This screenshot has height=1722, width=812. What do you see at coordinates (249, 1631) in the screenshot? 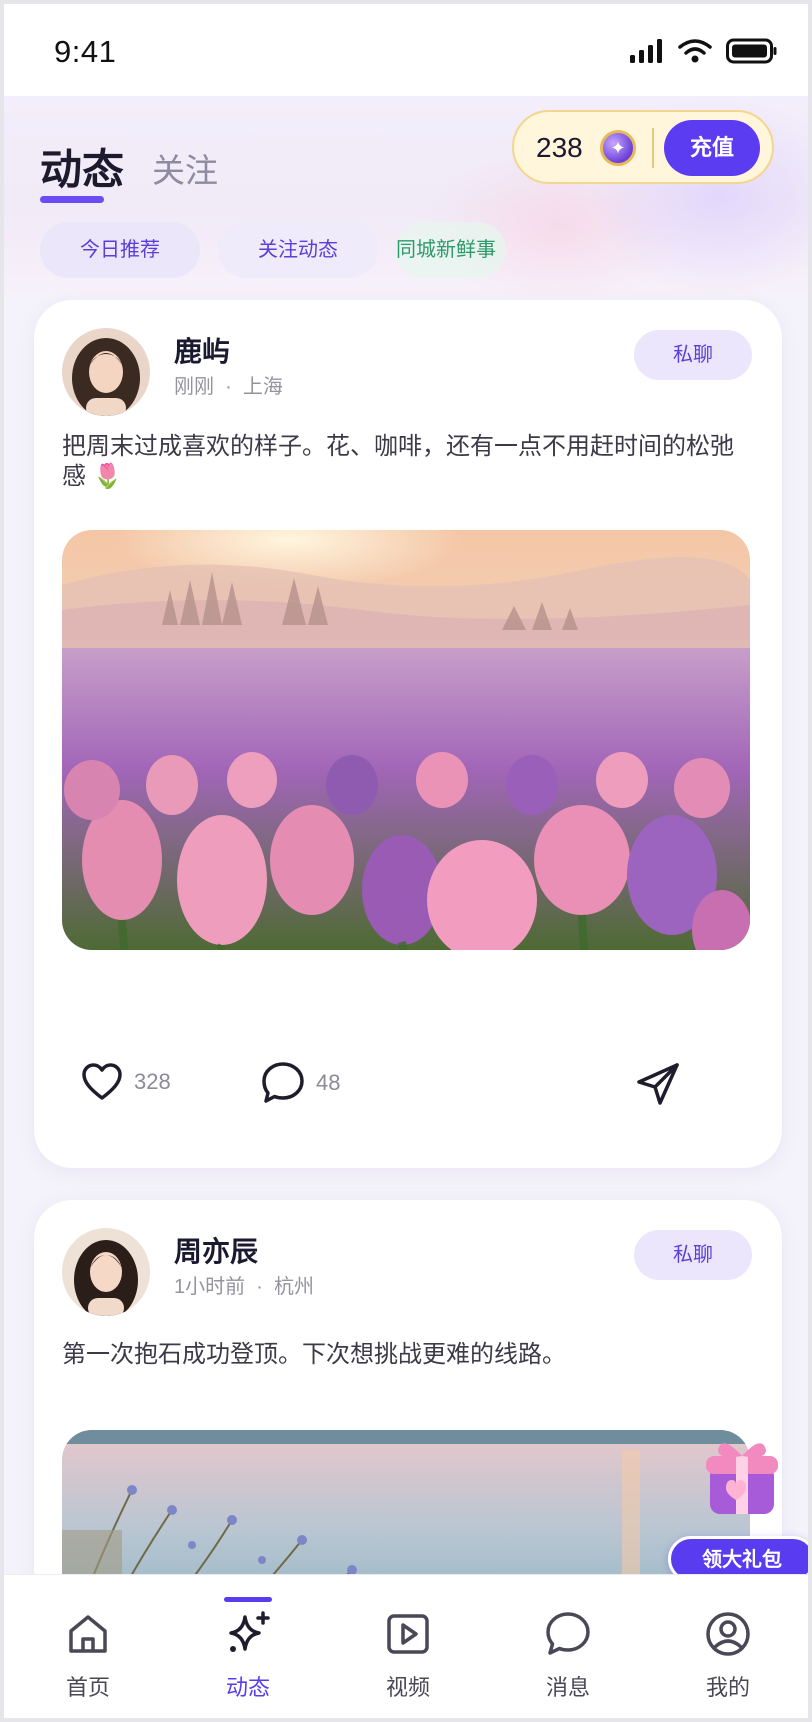
I see `sparkle-icon` at bounding box center [249, 1631].